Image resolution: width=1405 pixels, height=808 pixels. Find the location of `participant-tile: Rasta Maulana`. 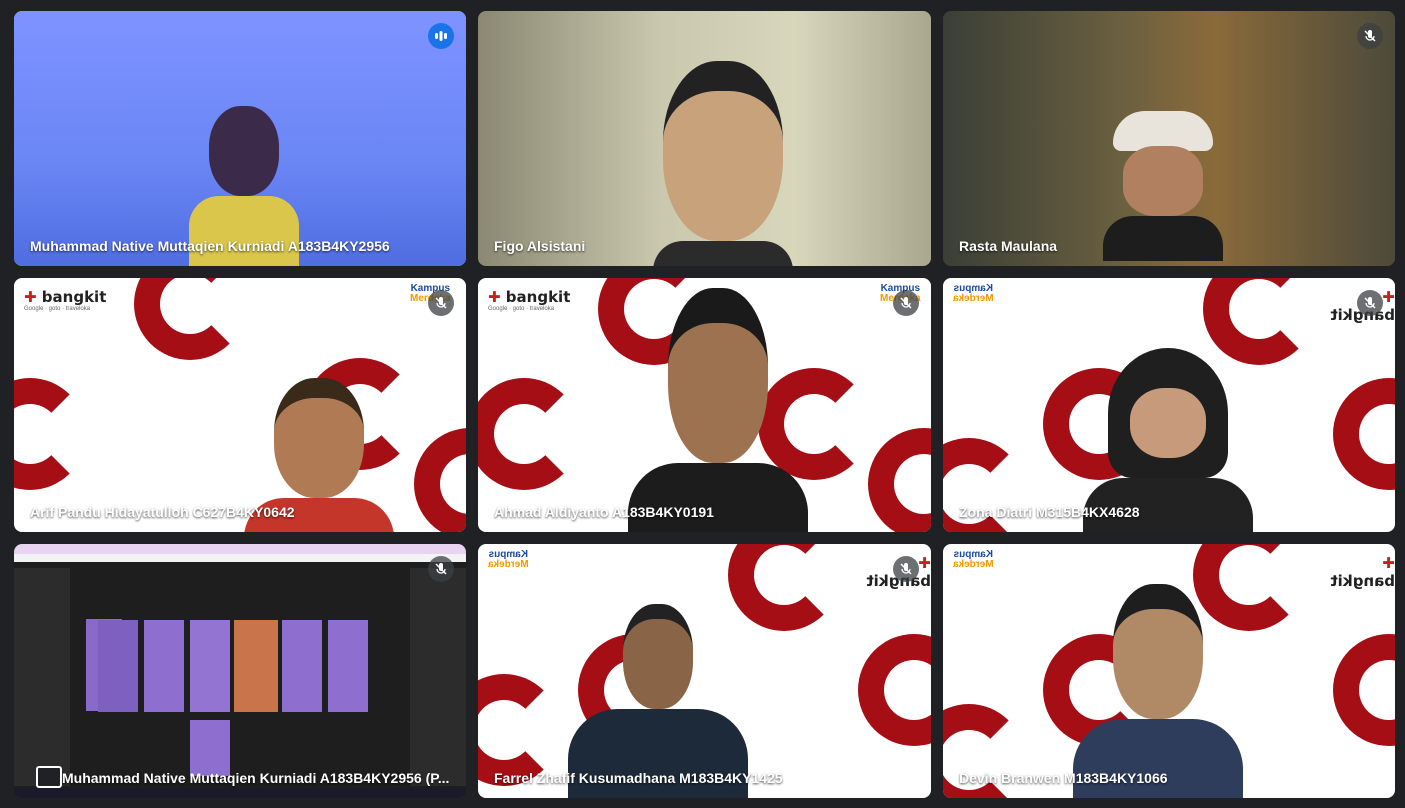

participant-tile: Rasta Maulana is located at coordinates (1169, 138).